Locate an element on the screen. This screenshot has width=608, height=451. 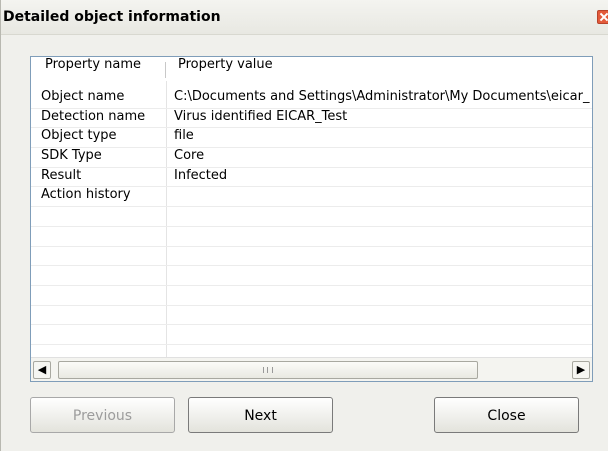
close-button: Close is located at coordinates (506, 415).